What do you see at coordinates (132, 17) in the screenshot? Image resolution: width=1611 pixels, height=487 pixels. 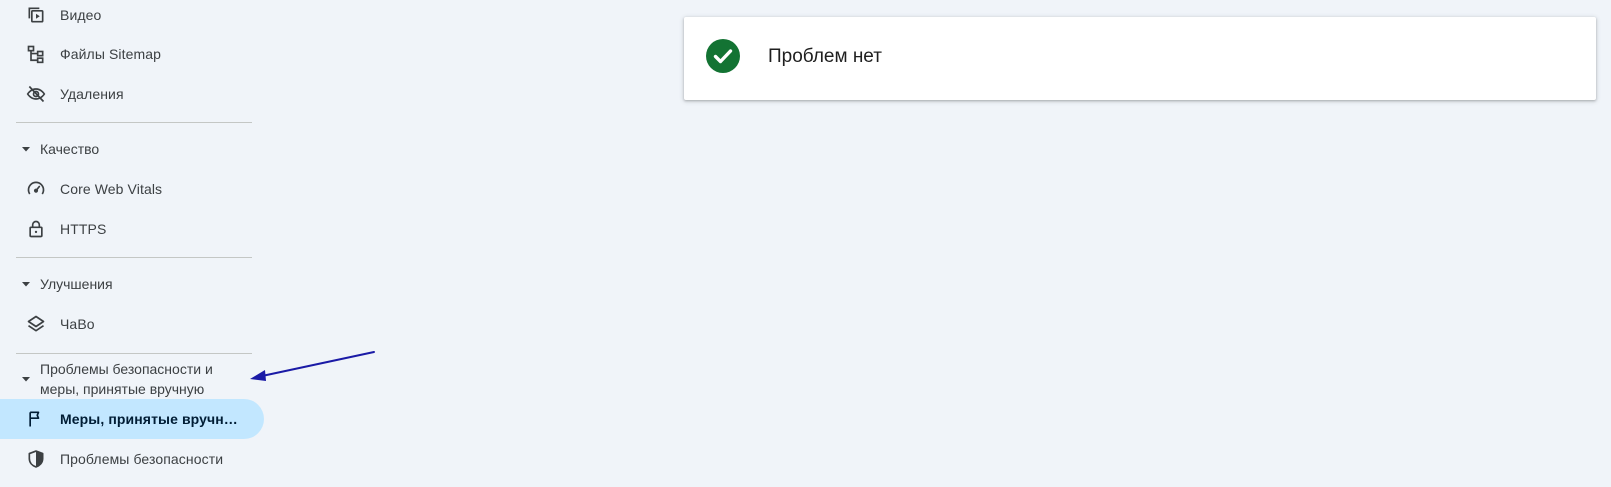 I see `sidebar-item-video: Видео` at bounding box center [132, 17].